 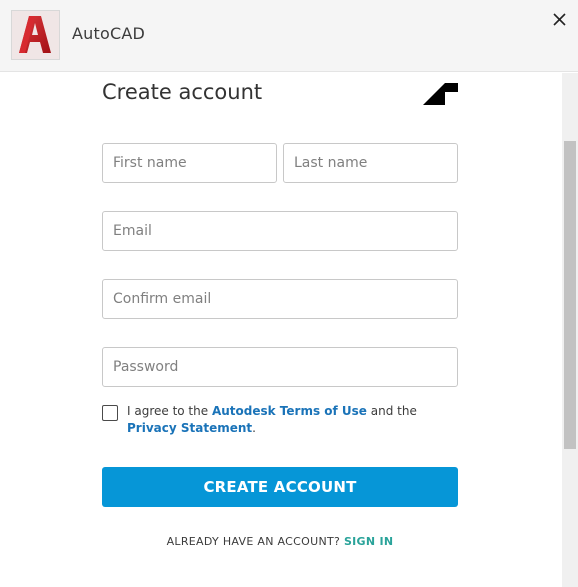 What do you see at coordinates (570, 295) in the screenshot?
I see `scrollbar-thumb` at bounding box center [570, 295].